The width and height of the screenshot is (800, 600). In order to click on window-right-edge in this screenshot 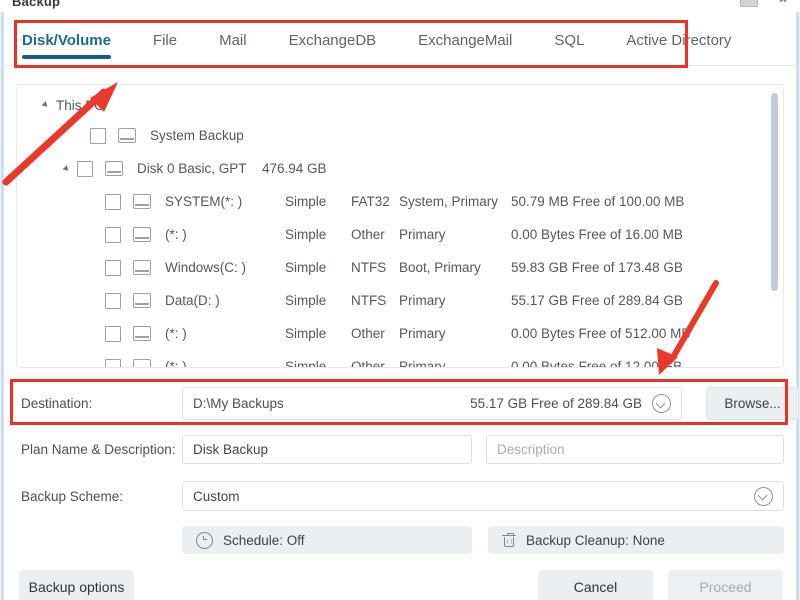, I will do `click(798, 306)`.